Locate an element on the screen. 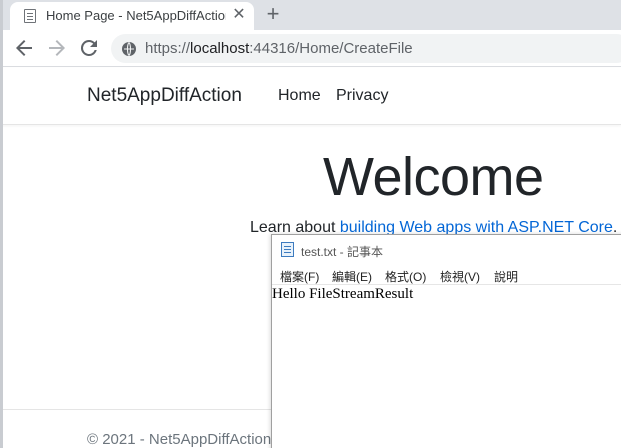 The image size is (621, 448). nav-link-home: Home is located at coordinates (299, 96).